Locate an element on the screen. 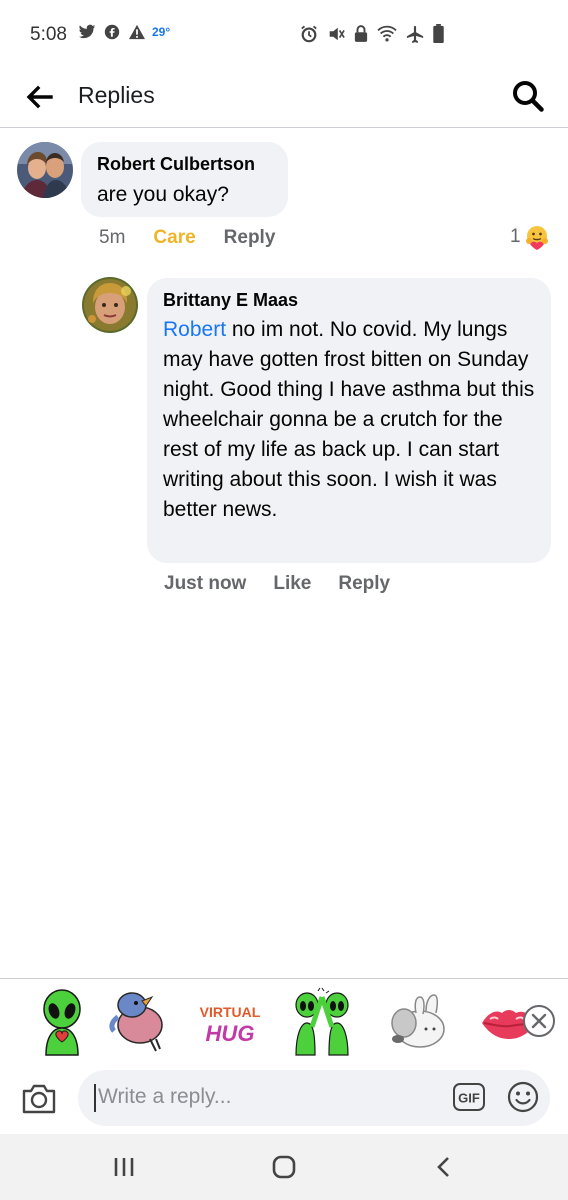 Image resolution: width=568 pixels, height=1200 pixels. alien-high-five-sticker is located at coordinates (322, 1022).